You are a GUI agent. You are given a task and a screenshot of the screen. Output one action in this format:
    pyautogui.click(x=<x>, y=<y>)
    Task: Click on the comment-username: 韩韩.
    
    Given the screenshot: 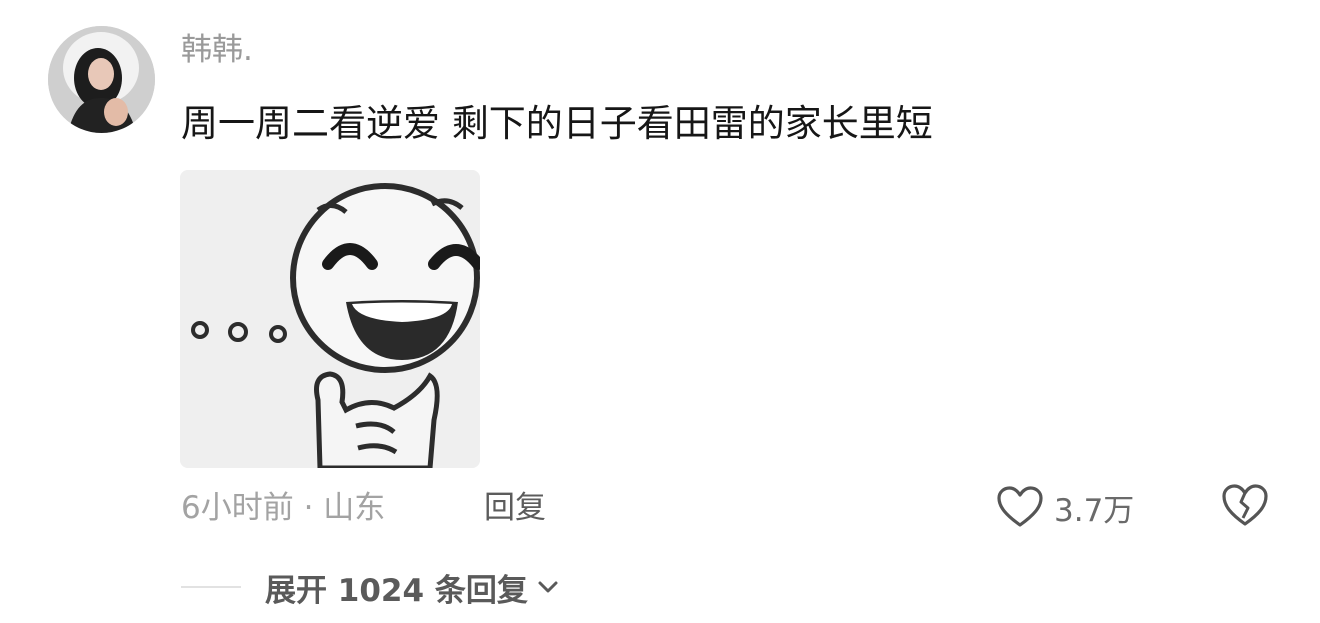 What is the action you would take?
    pyautogui.click(x=217, y=50)
    